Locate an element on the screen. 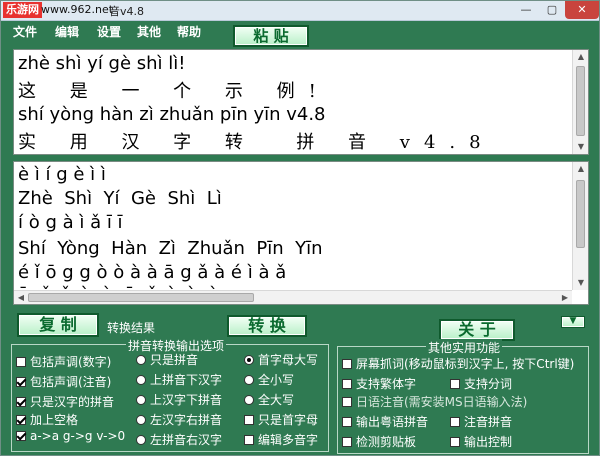  collapse-button: ▼ is located at coordinates (573, 322).